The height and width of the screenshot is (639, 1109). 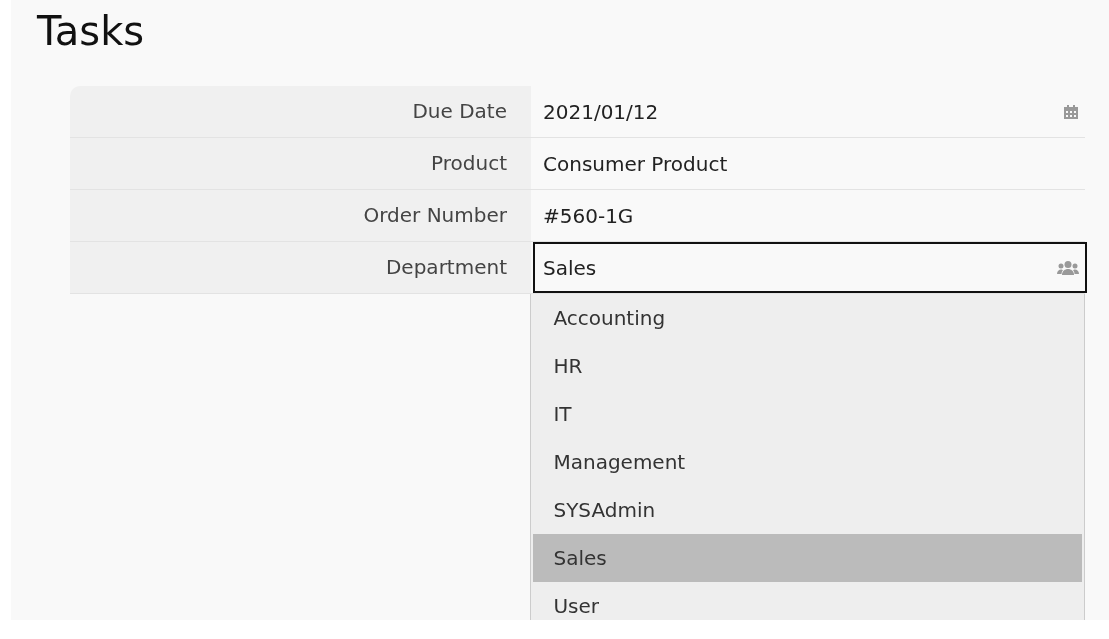 What do you see at coordinates (808, 215) in the screenshot?
I see `value-field: #560-1G` at bounding box center [808, 215].